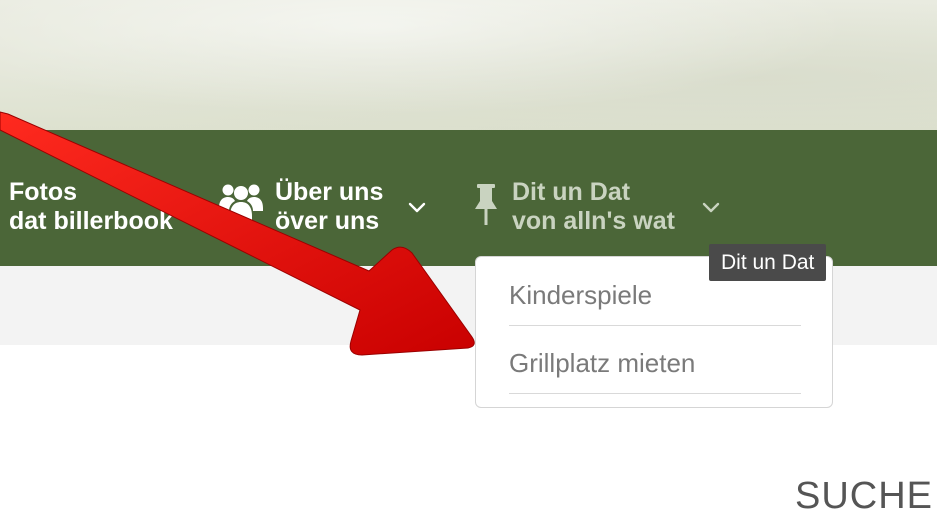 Image resolution: width=937 pixels, height=518 pixels. I want to click on tooltip: Dit un Dat, so click(768, 262).